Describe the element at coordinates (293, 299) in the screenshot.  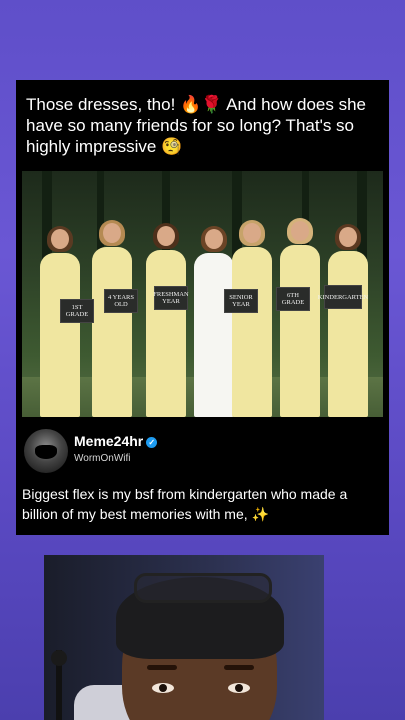
I see `photo-sign-5: 6TH GRADE` at that location.